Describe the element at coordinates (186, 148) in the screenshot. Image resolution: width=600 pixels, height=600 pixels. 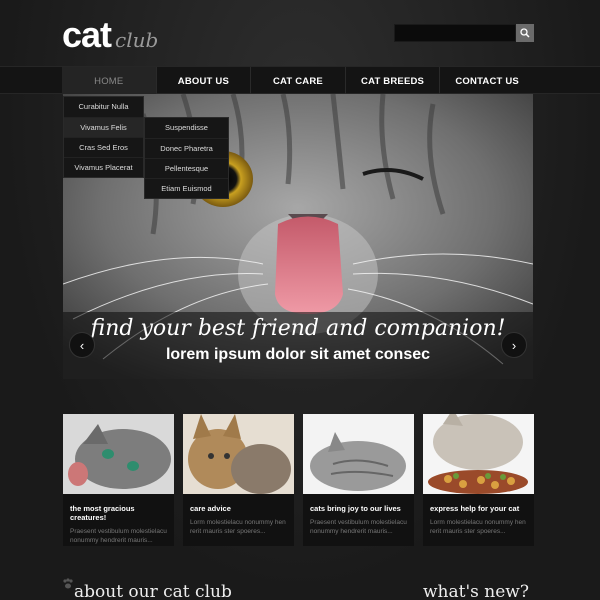
I see `dropdown-item: Donec Pharetra` at that location.